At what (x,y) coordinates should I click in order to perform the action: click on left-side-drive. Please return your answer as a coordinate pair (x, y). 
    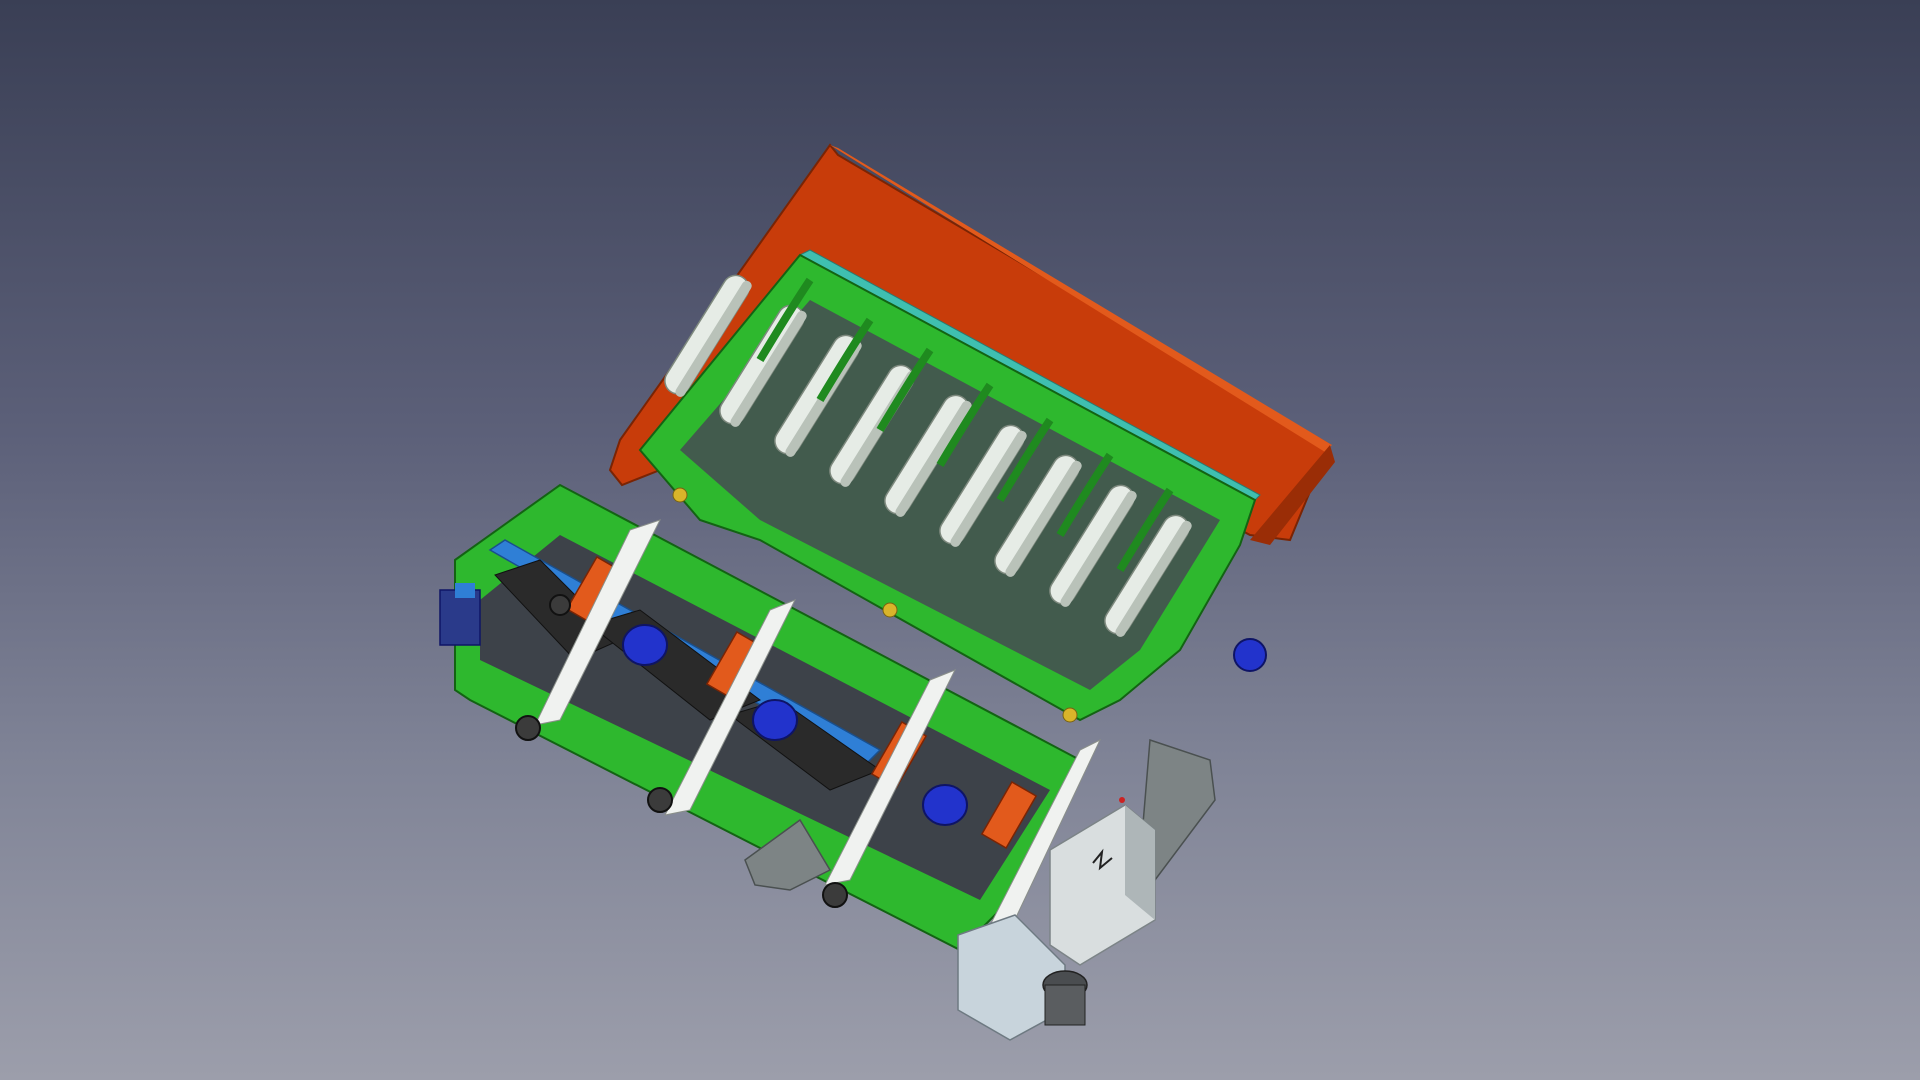
    Looking at the image, I should click on (460, 614).